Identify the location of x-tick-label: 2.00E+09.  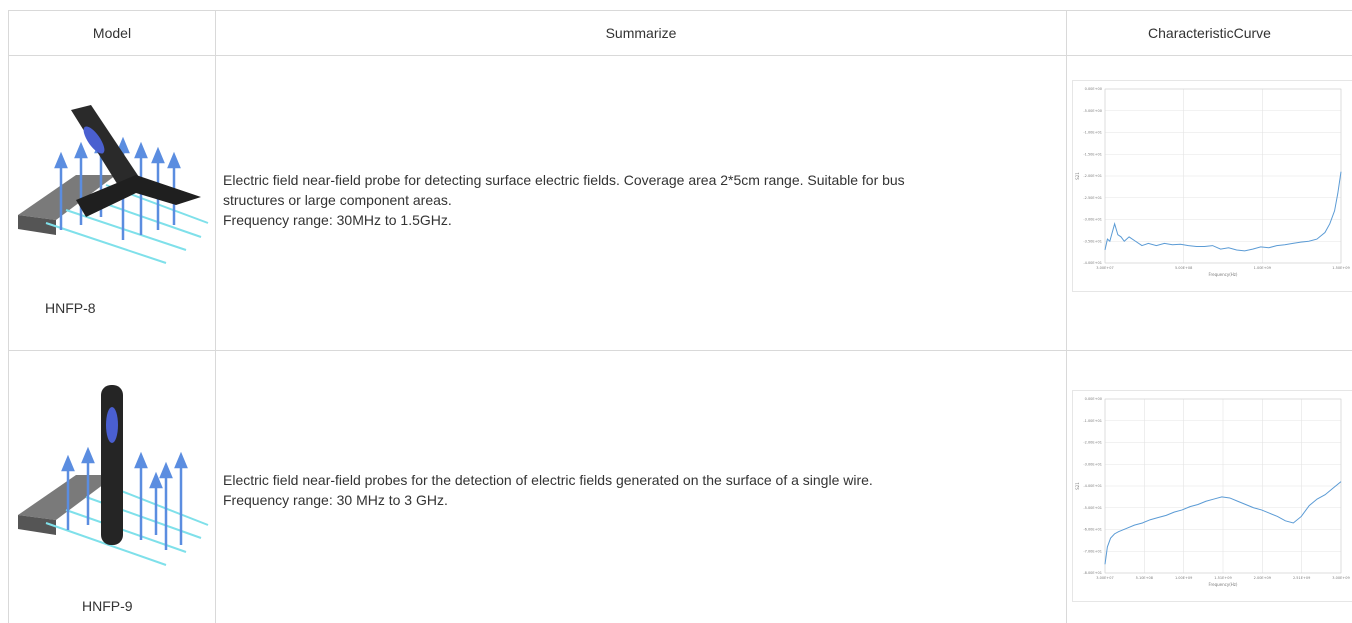
(1262, 578).